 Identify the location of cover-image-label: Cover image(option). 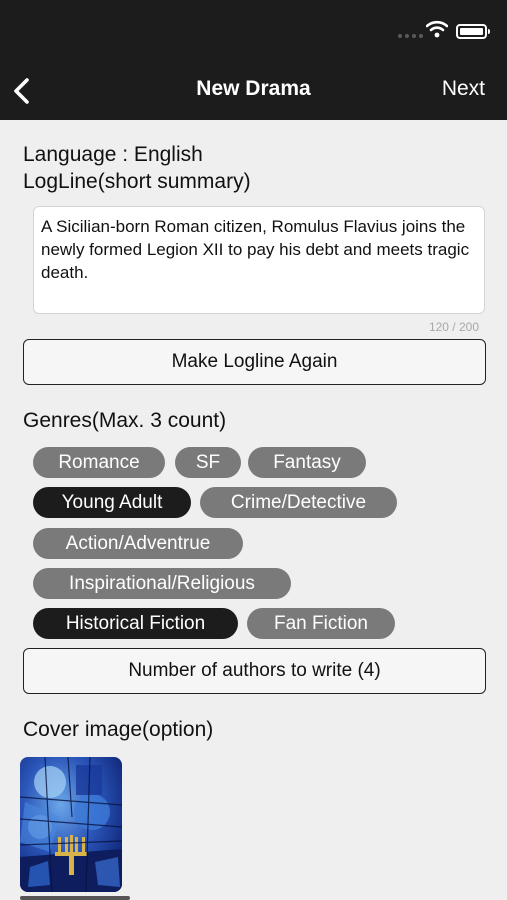
(118, 729).